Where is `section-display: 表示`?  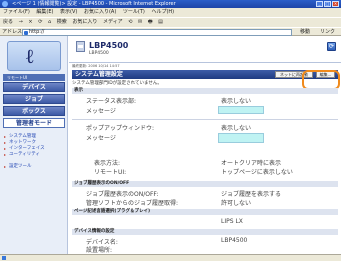
section-display: 表示 is located at coordinates (205, 91).